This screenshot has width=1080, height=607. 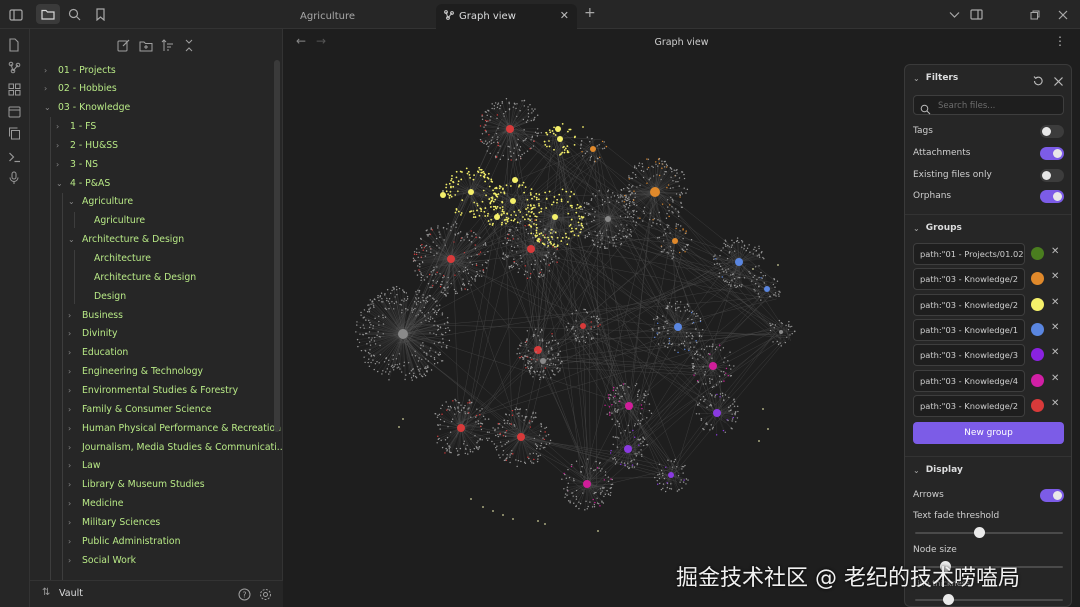 I want to click on collapse-icon, so click(x=190, y=44).